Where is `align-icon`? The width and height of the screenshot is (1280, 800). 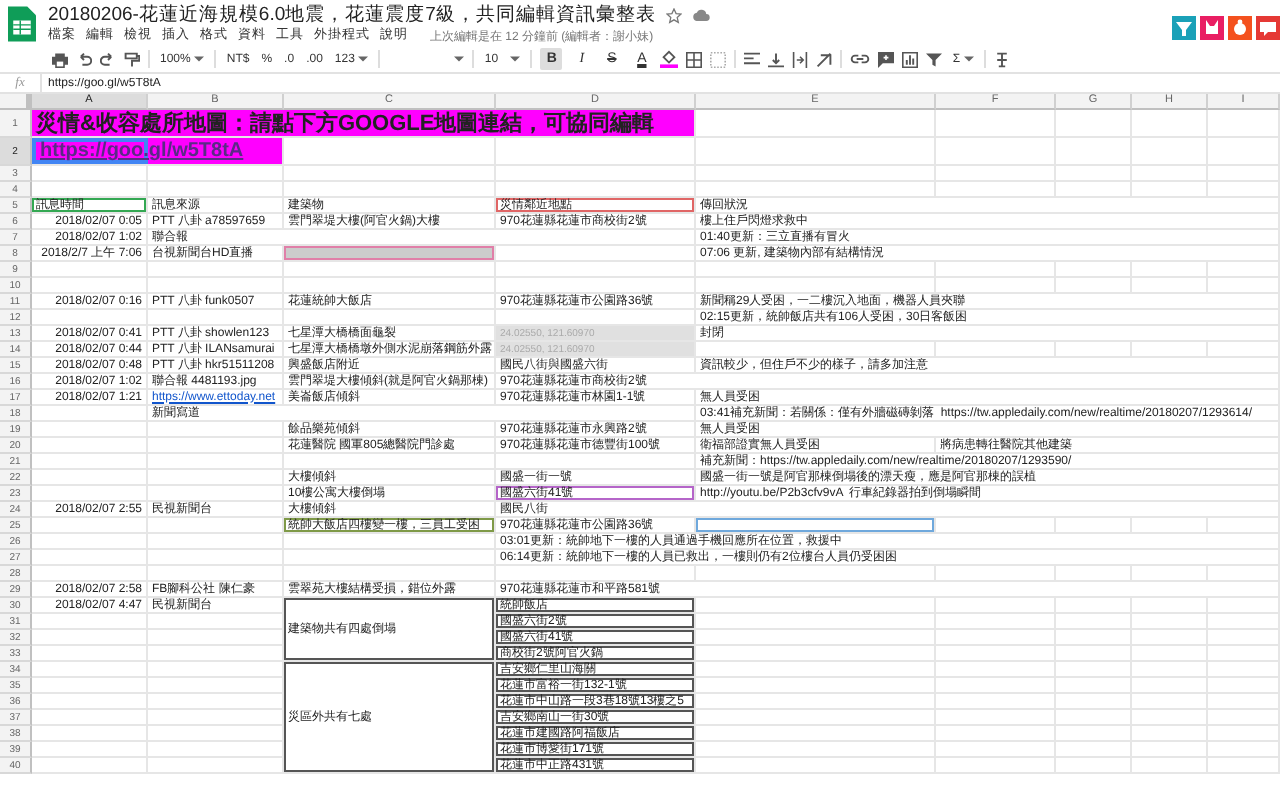 align-icon is located at coordinates (752, 59).